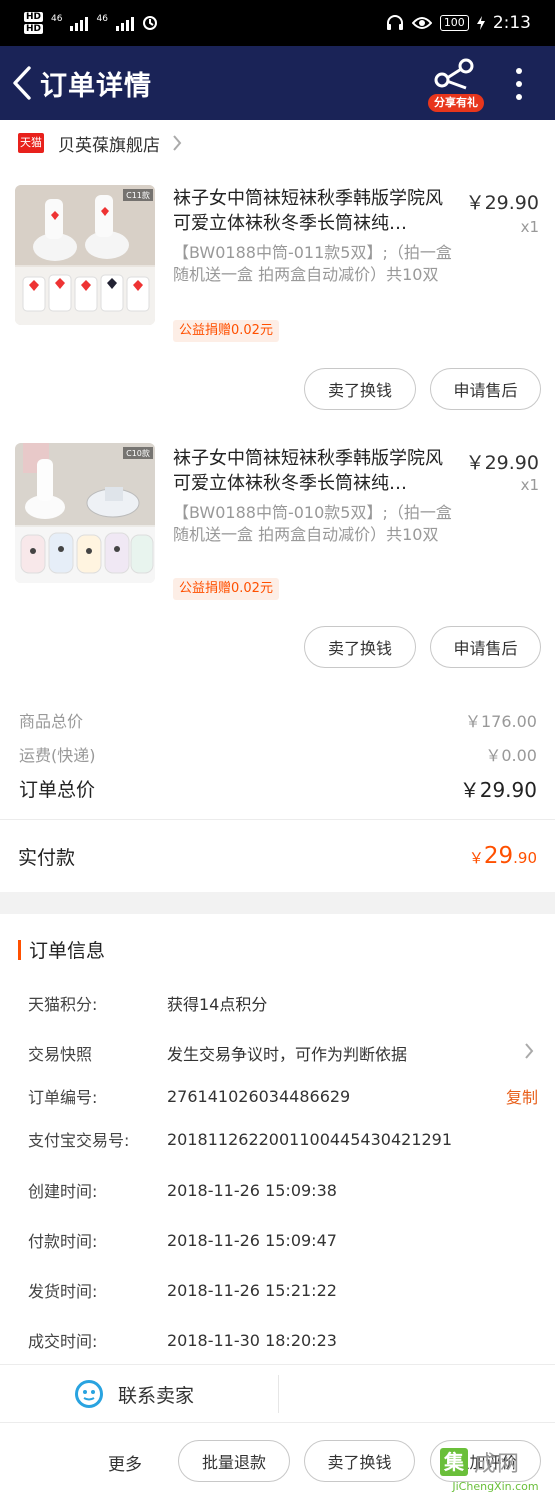  I want to click on shipping-value: ￥0.00, so click(511, 755).